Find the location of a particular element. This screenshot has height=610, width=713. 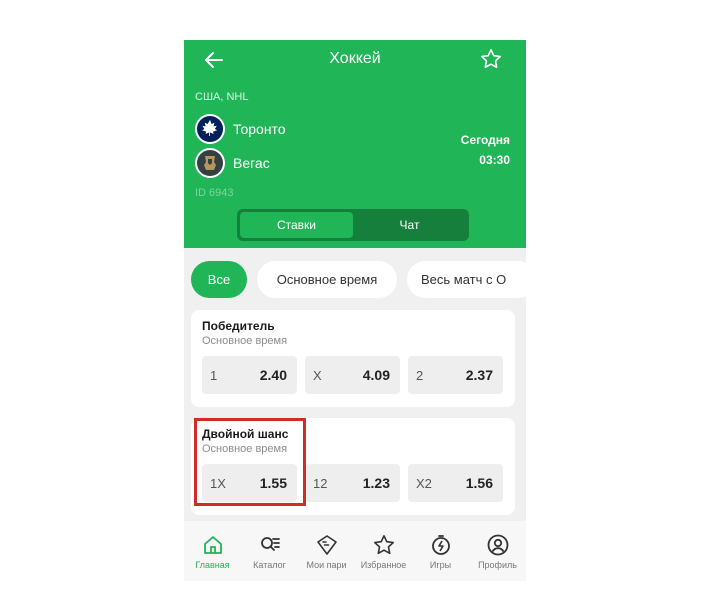

odd-value: 2.37 is located at coordinates (479, 375).